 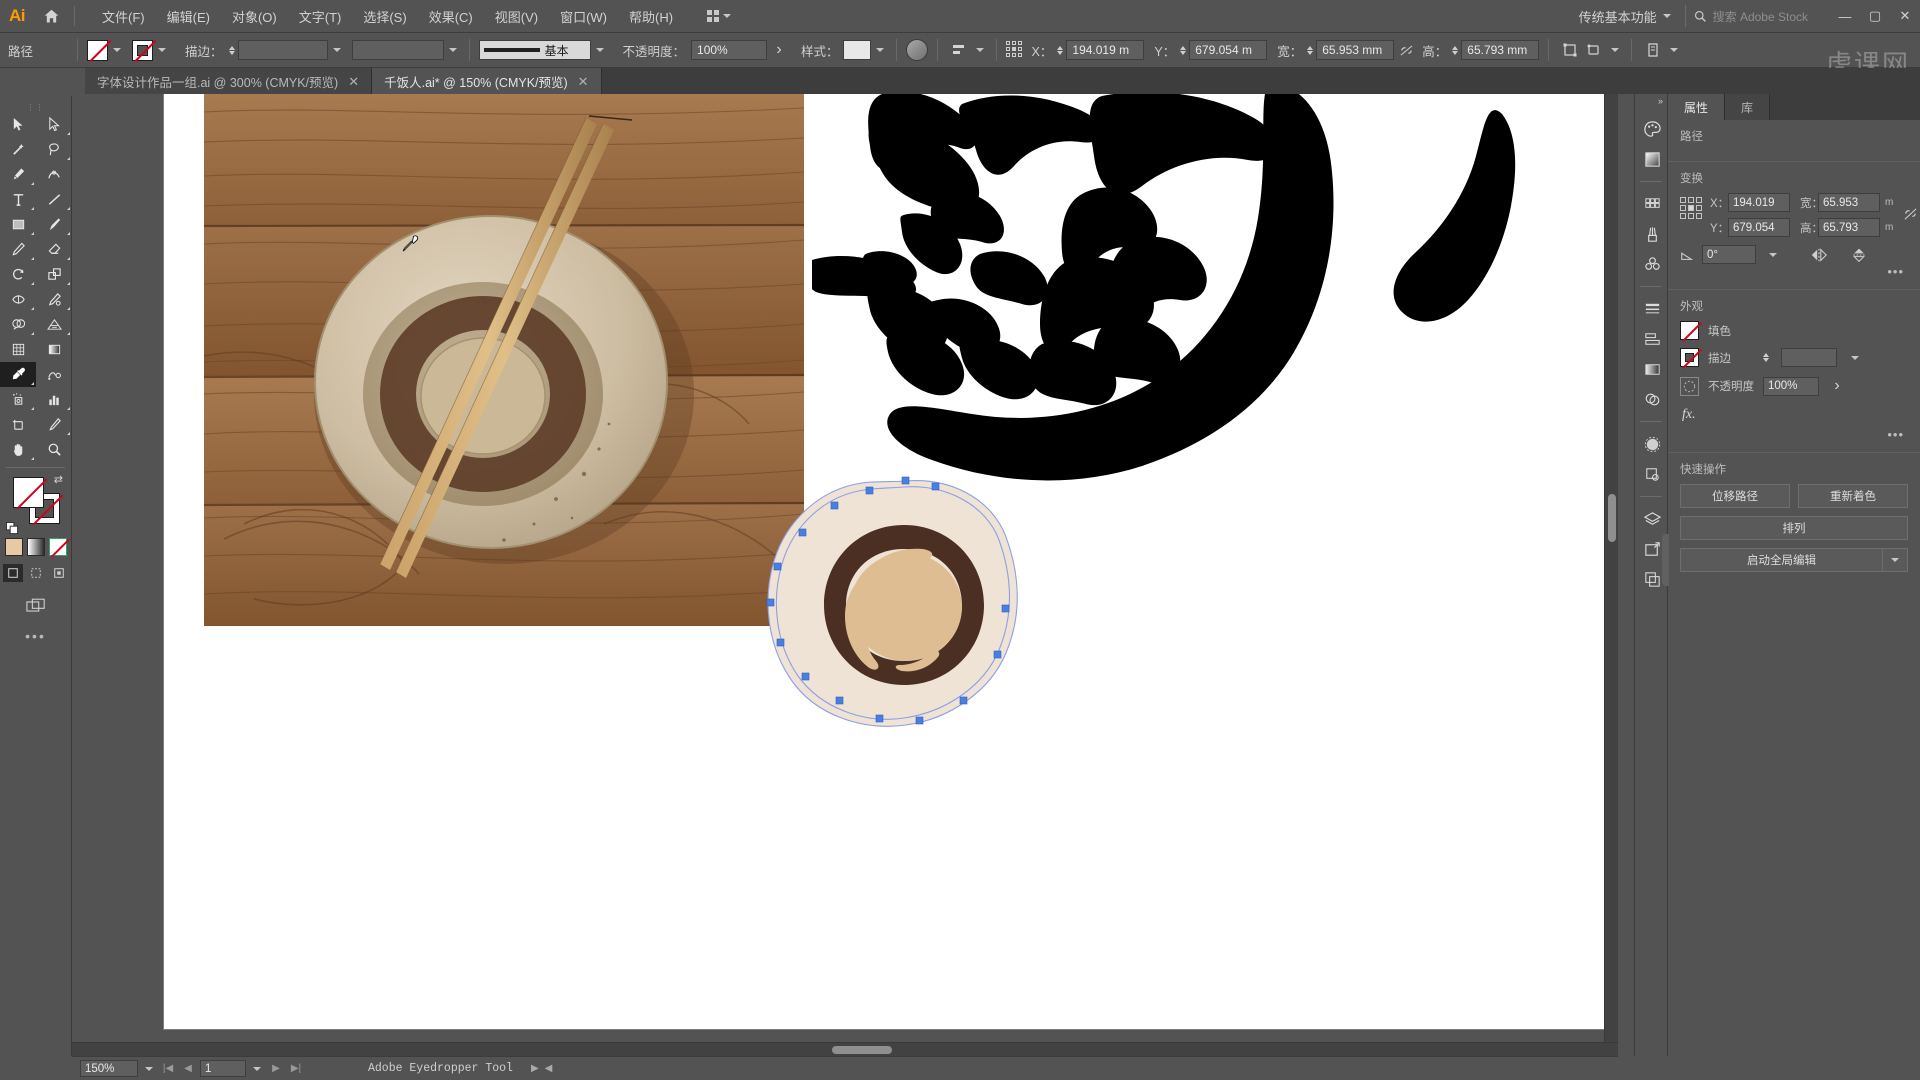 I want to click on x-input: 194.019 m, so click(x=1105, y=50).